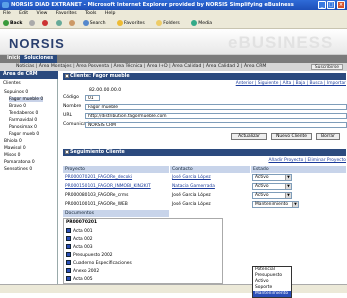  Describe the element at coordinates (173, 42) in the screenshot. I see `site-banner: NORSIS eBUSINESS` at that location.